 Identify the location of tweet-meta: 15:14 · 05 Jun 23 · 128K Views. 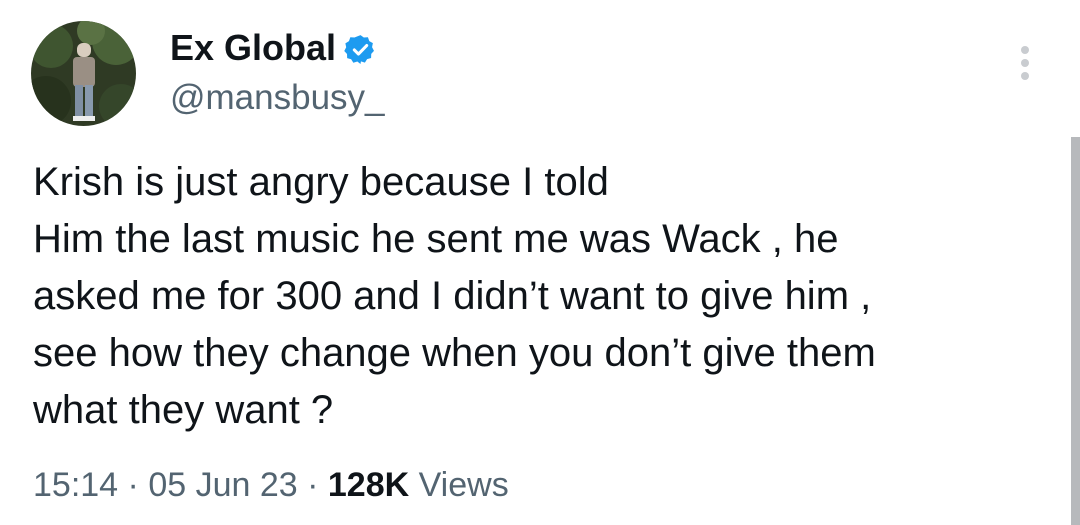
(271, 485).